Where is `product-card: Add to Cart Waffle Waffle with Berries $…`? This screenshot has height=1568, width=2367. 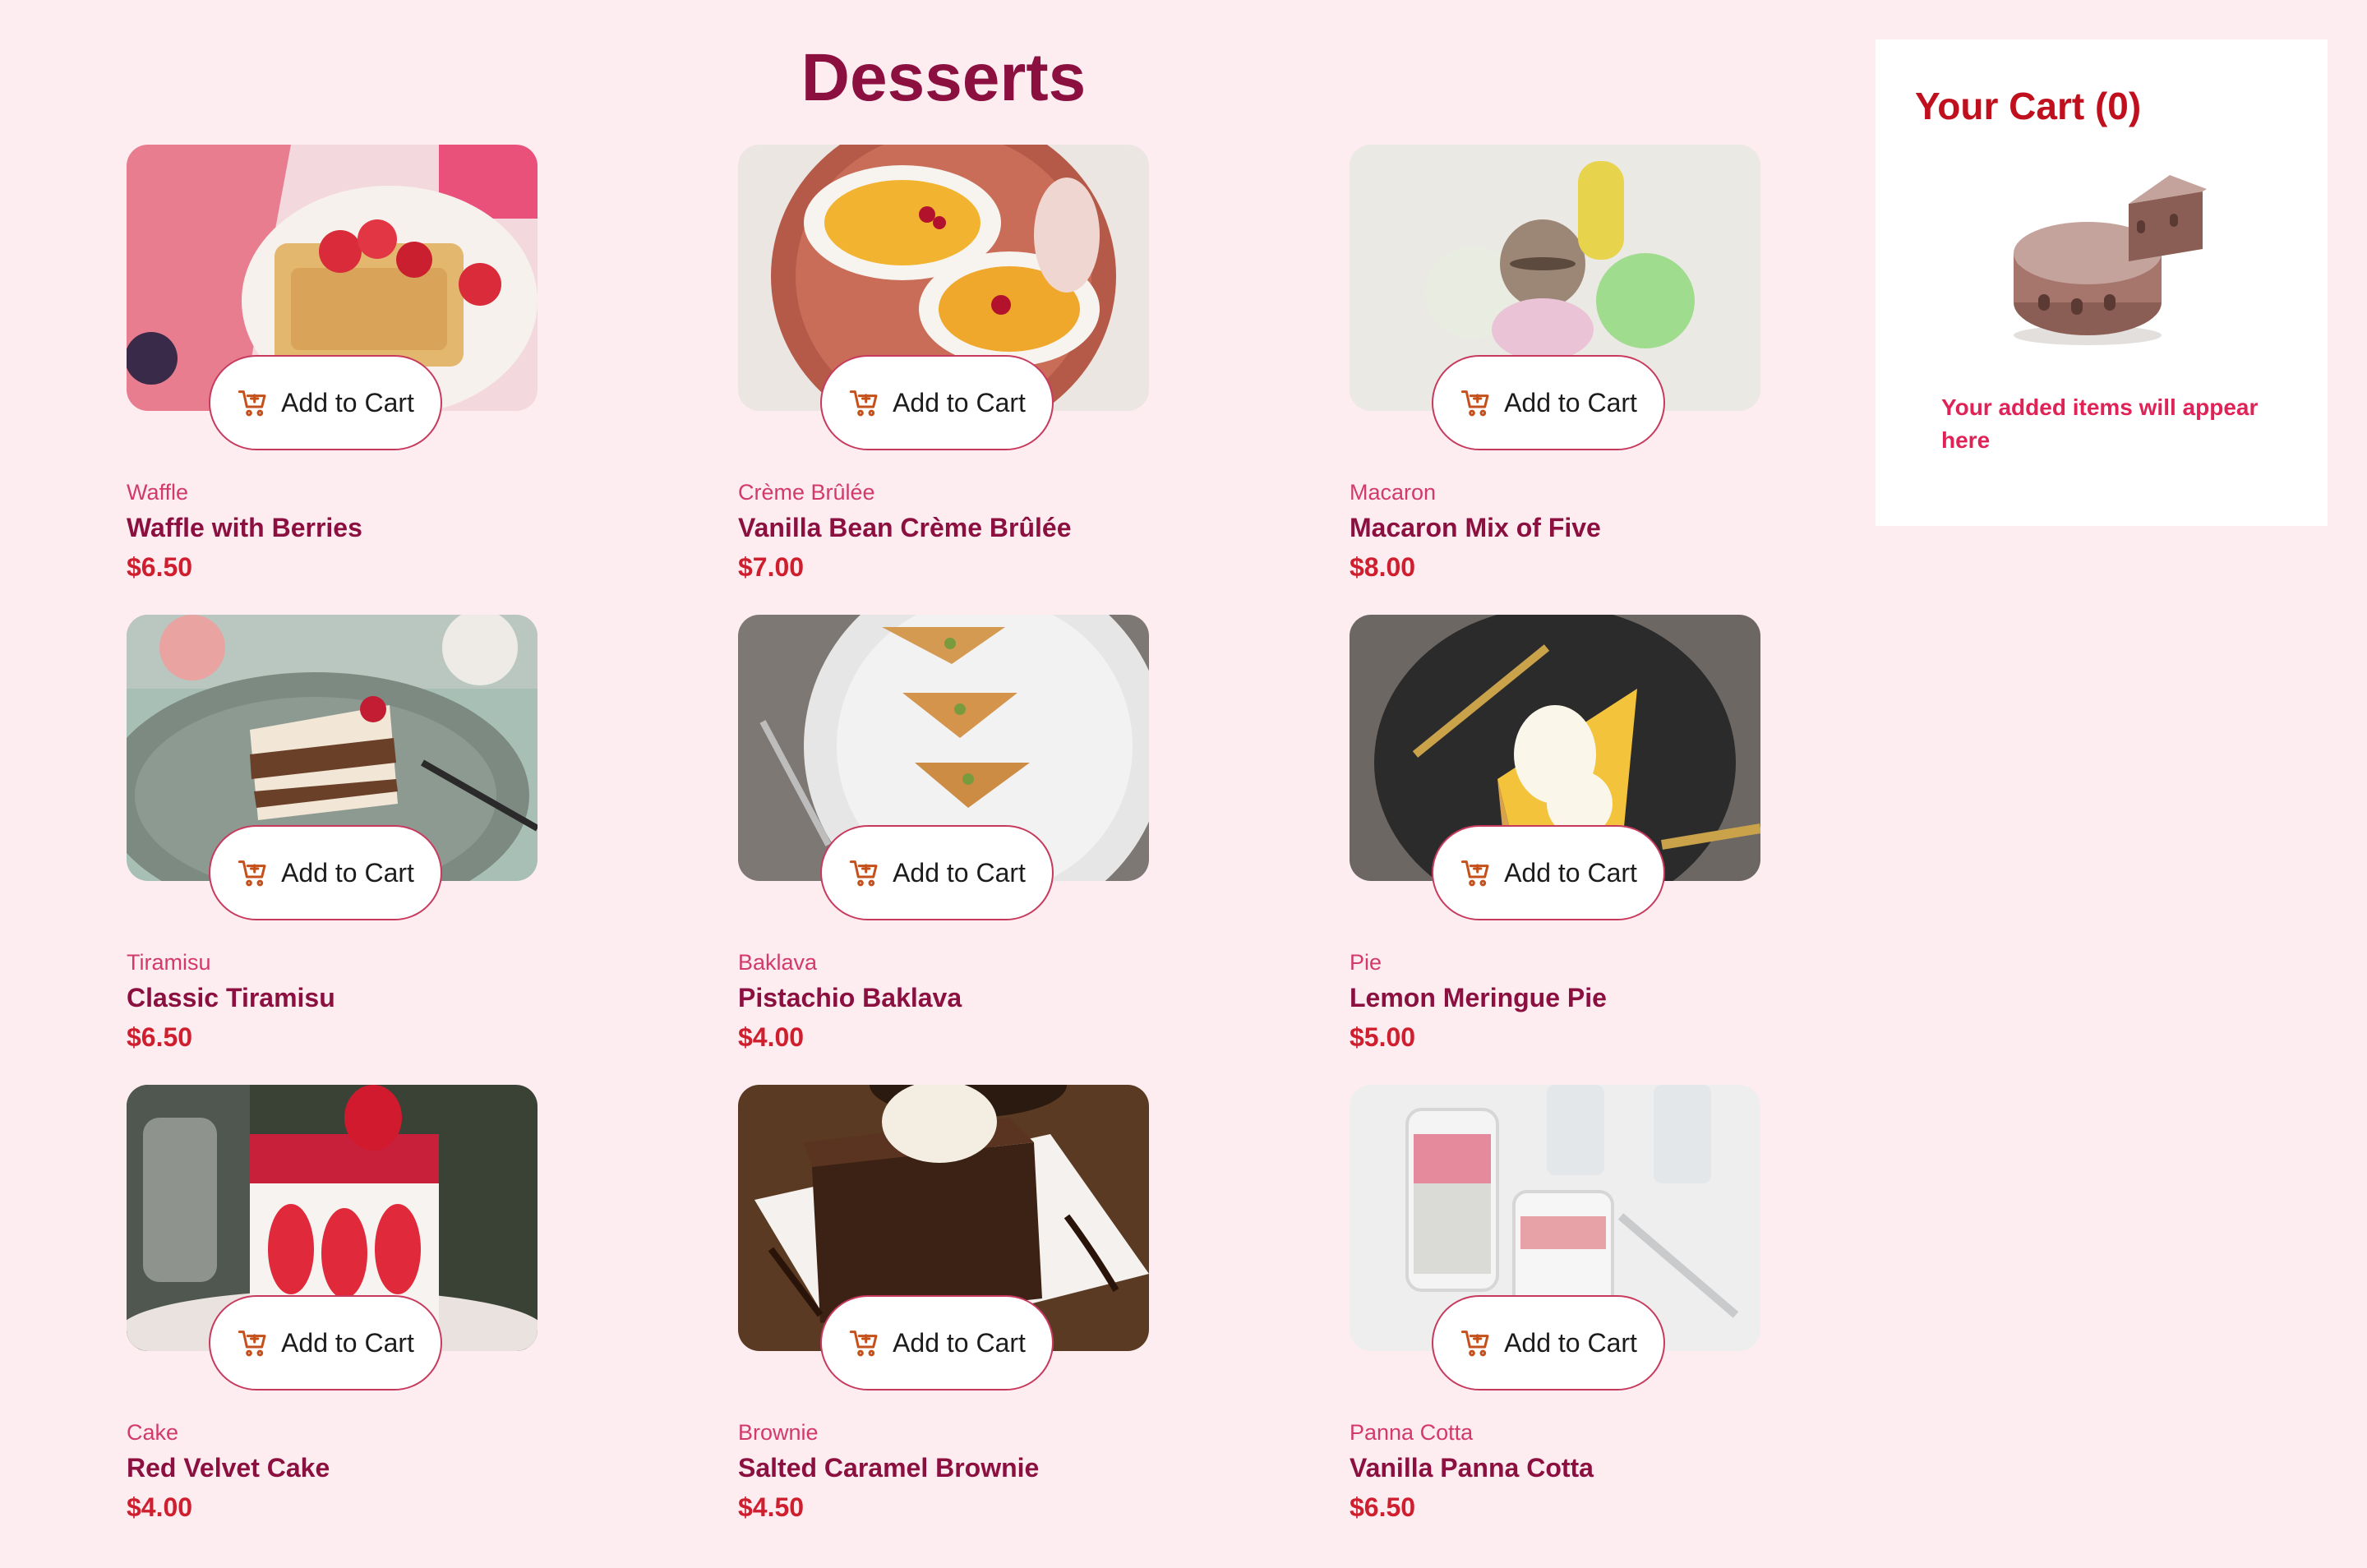 product-card: Add to Cart Waffle Waffle with Berries $… is located at coordinates (332, 380).